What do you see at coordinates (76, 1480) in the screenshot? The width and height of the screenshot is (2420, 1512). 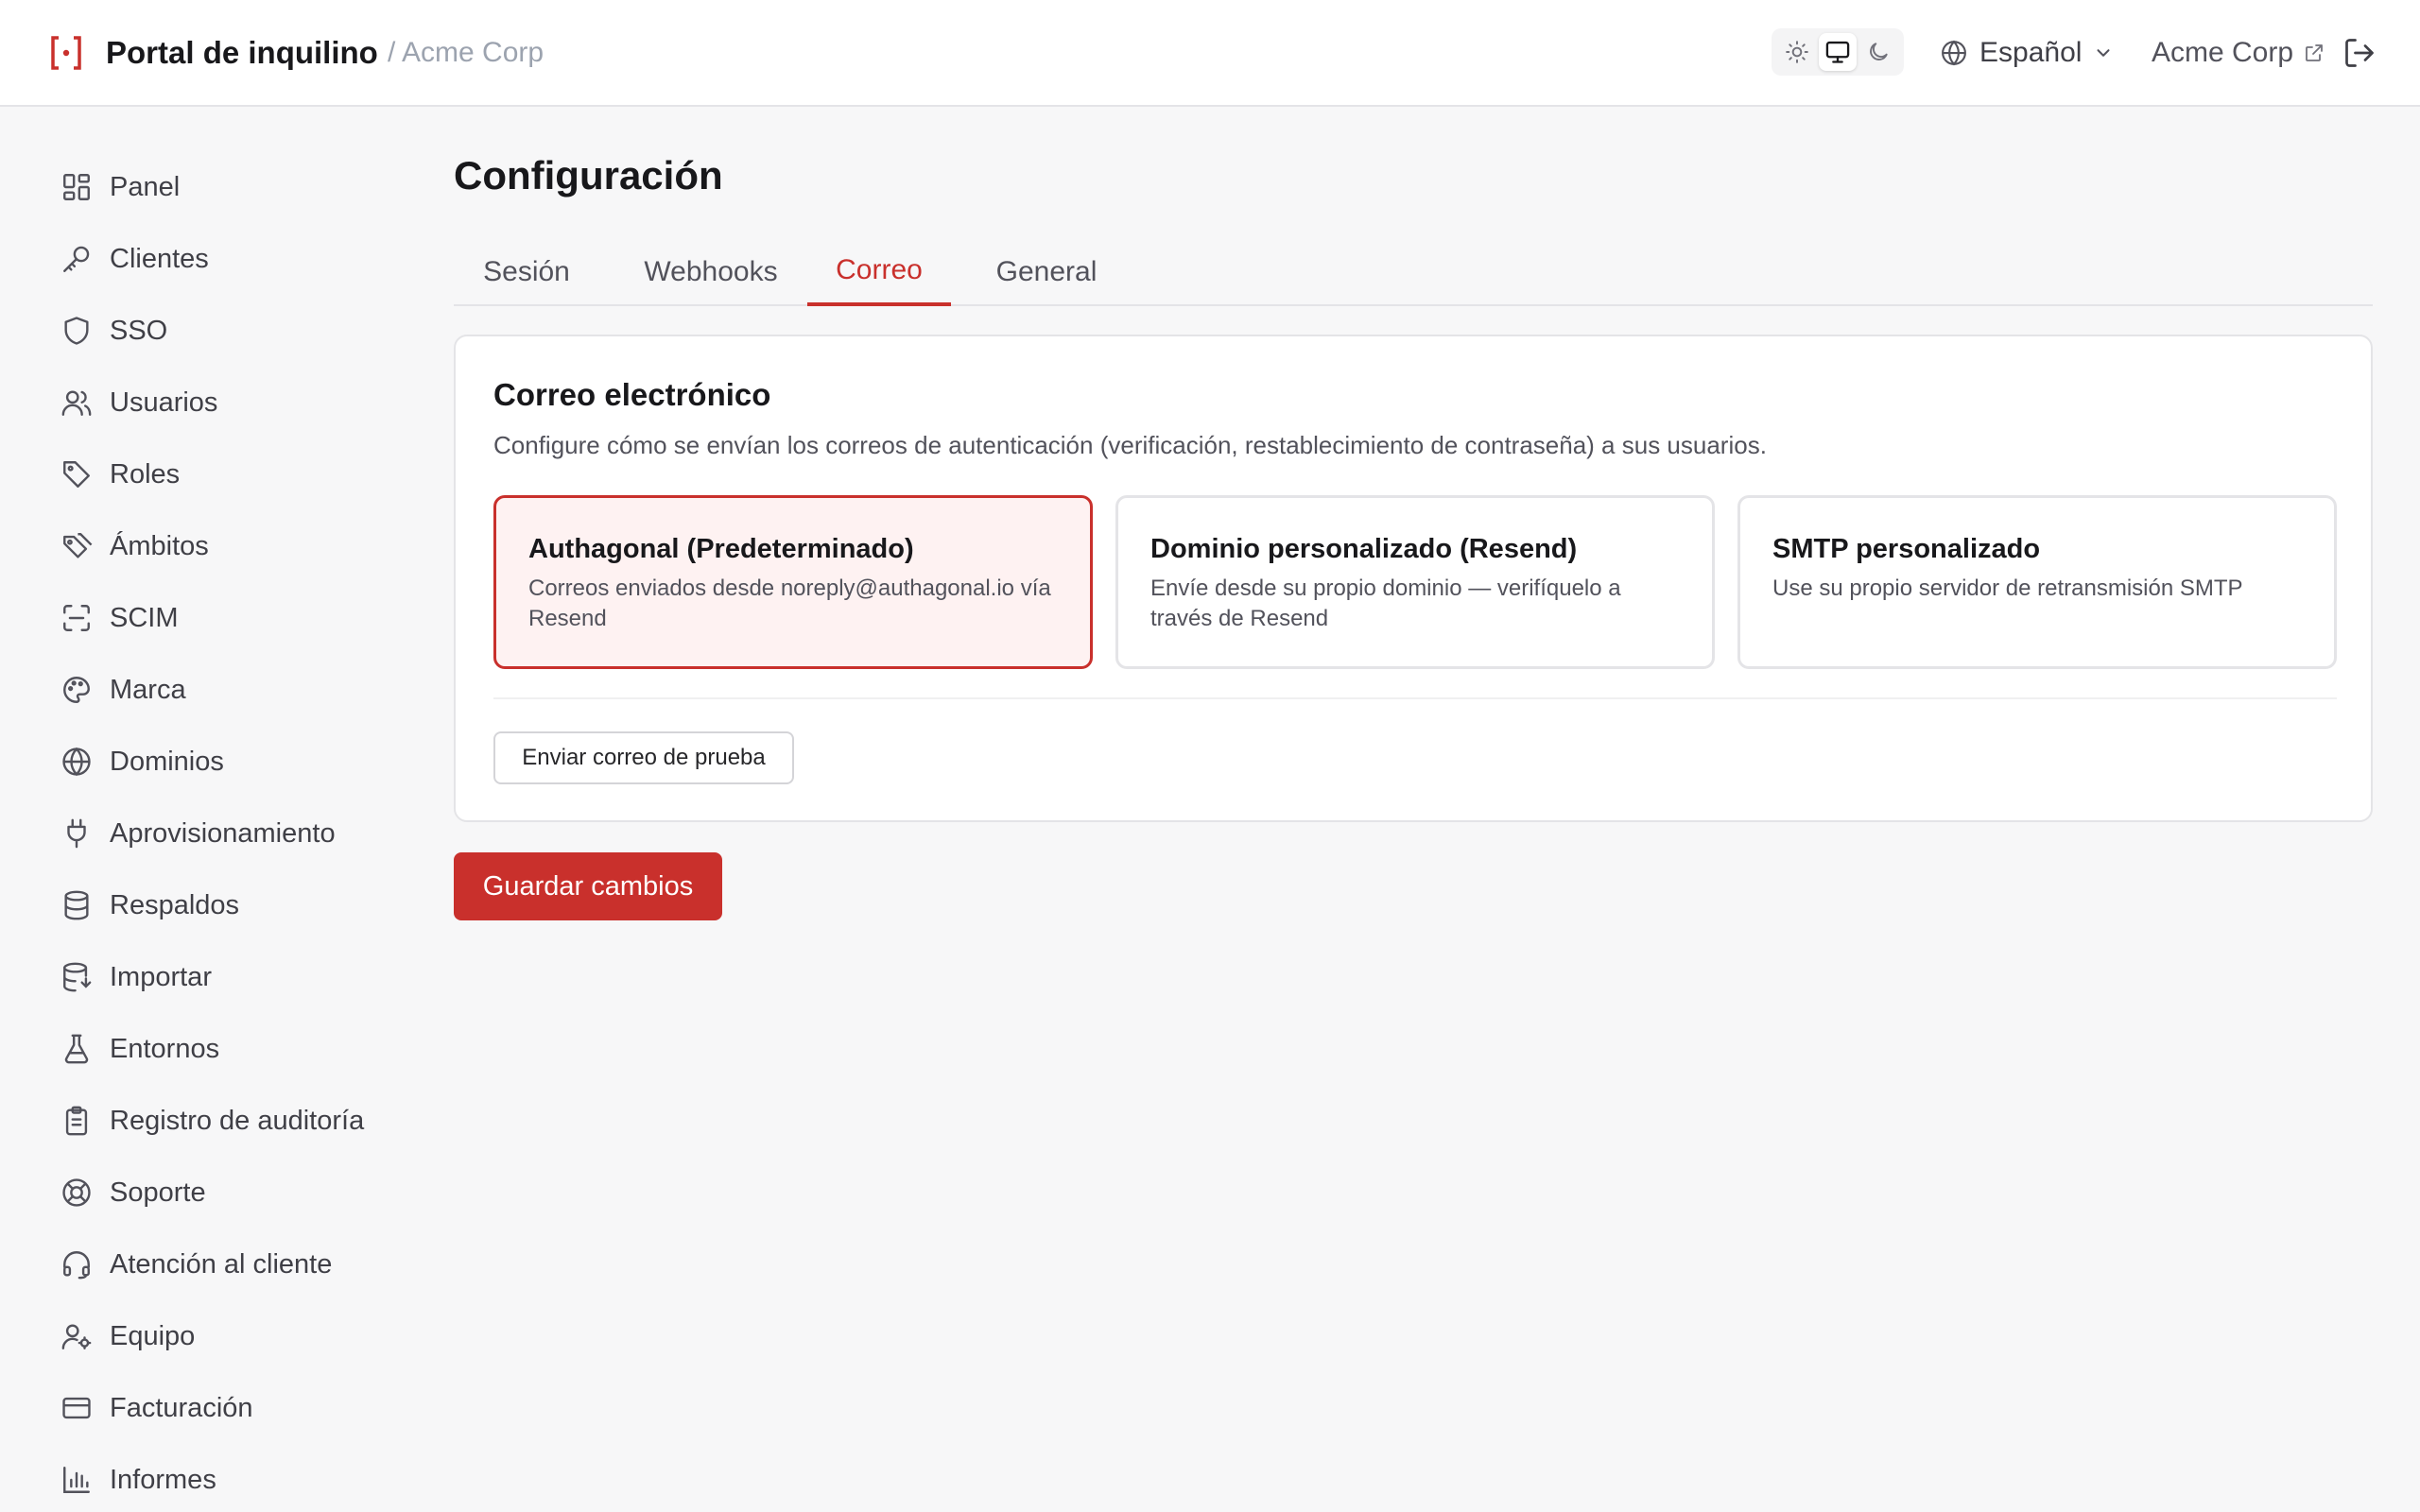 I see `bar-chart-icon` at bounding box center [76, 1480].